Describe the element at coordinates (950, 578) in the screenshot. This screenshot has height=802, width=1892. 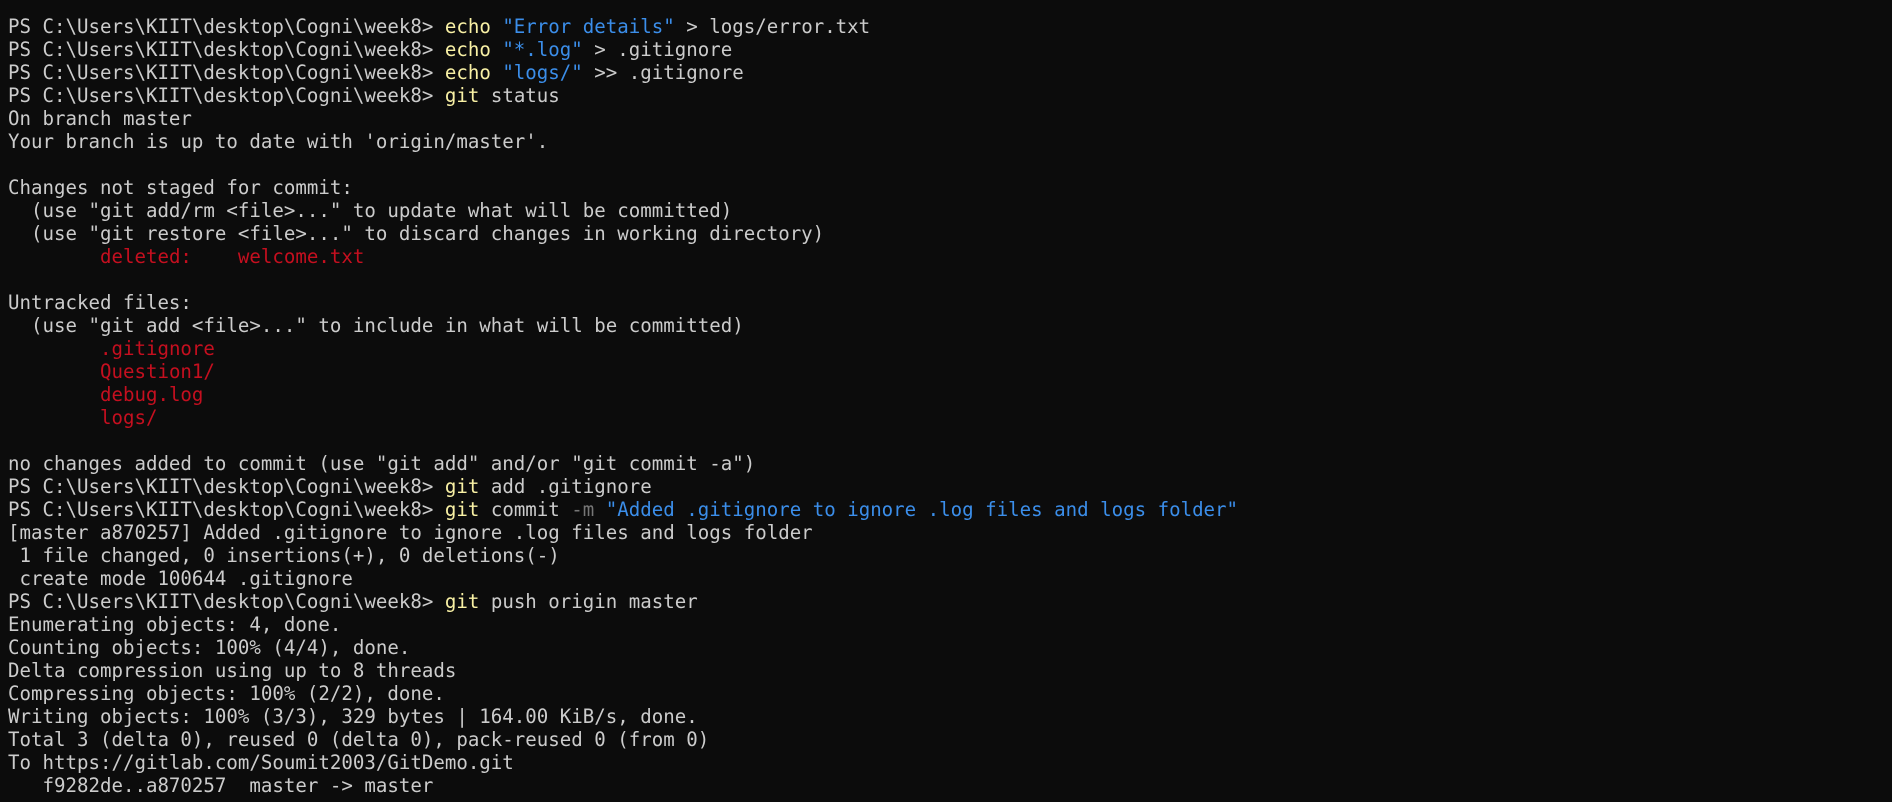
I see `terminal-line: create mode 100644 .gitignore` at that location.